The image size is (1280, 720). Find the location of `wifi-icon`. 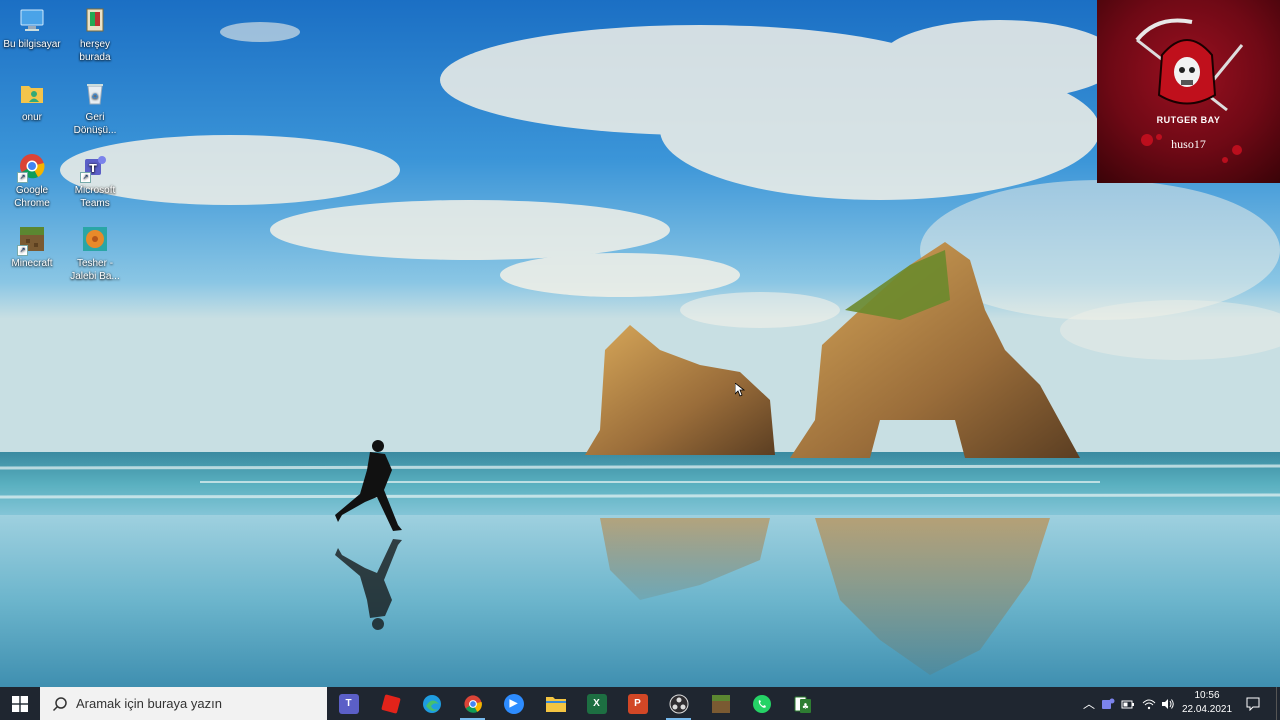

wifi-icon is located at coordinates (1149, 704).